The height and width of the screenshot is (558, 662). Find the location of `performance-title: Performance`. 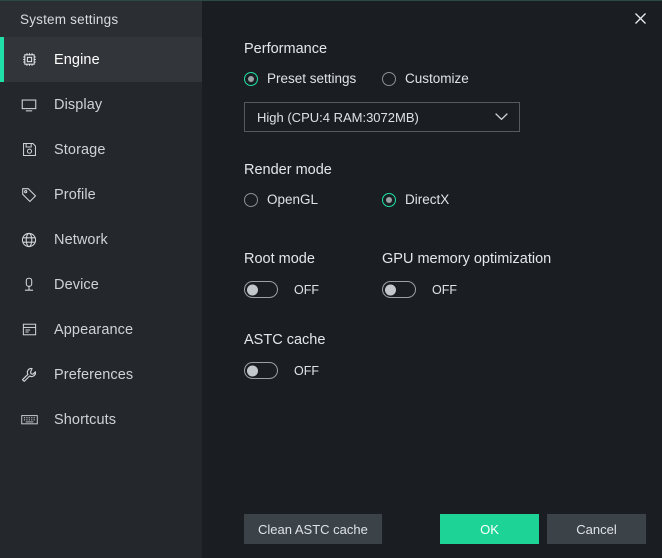

performance-title: Performance is located at coordinates (286, 49).